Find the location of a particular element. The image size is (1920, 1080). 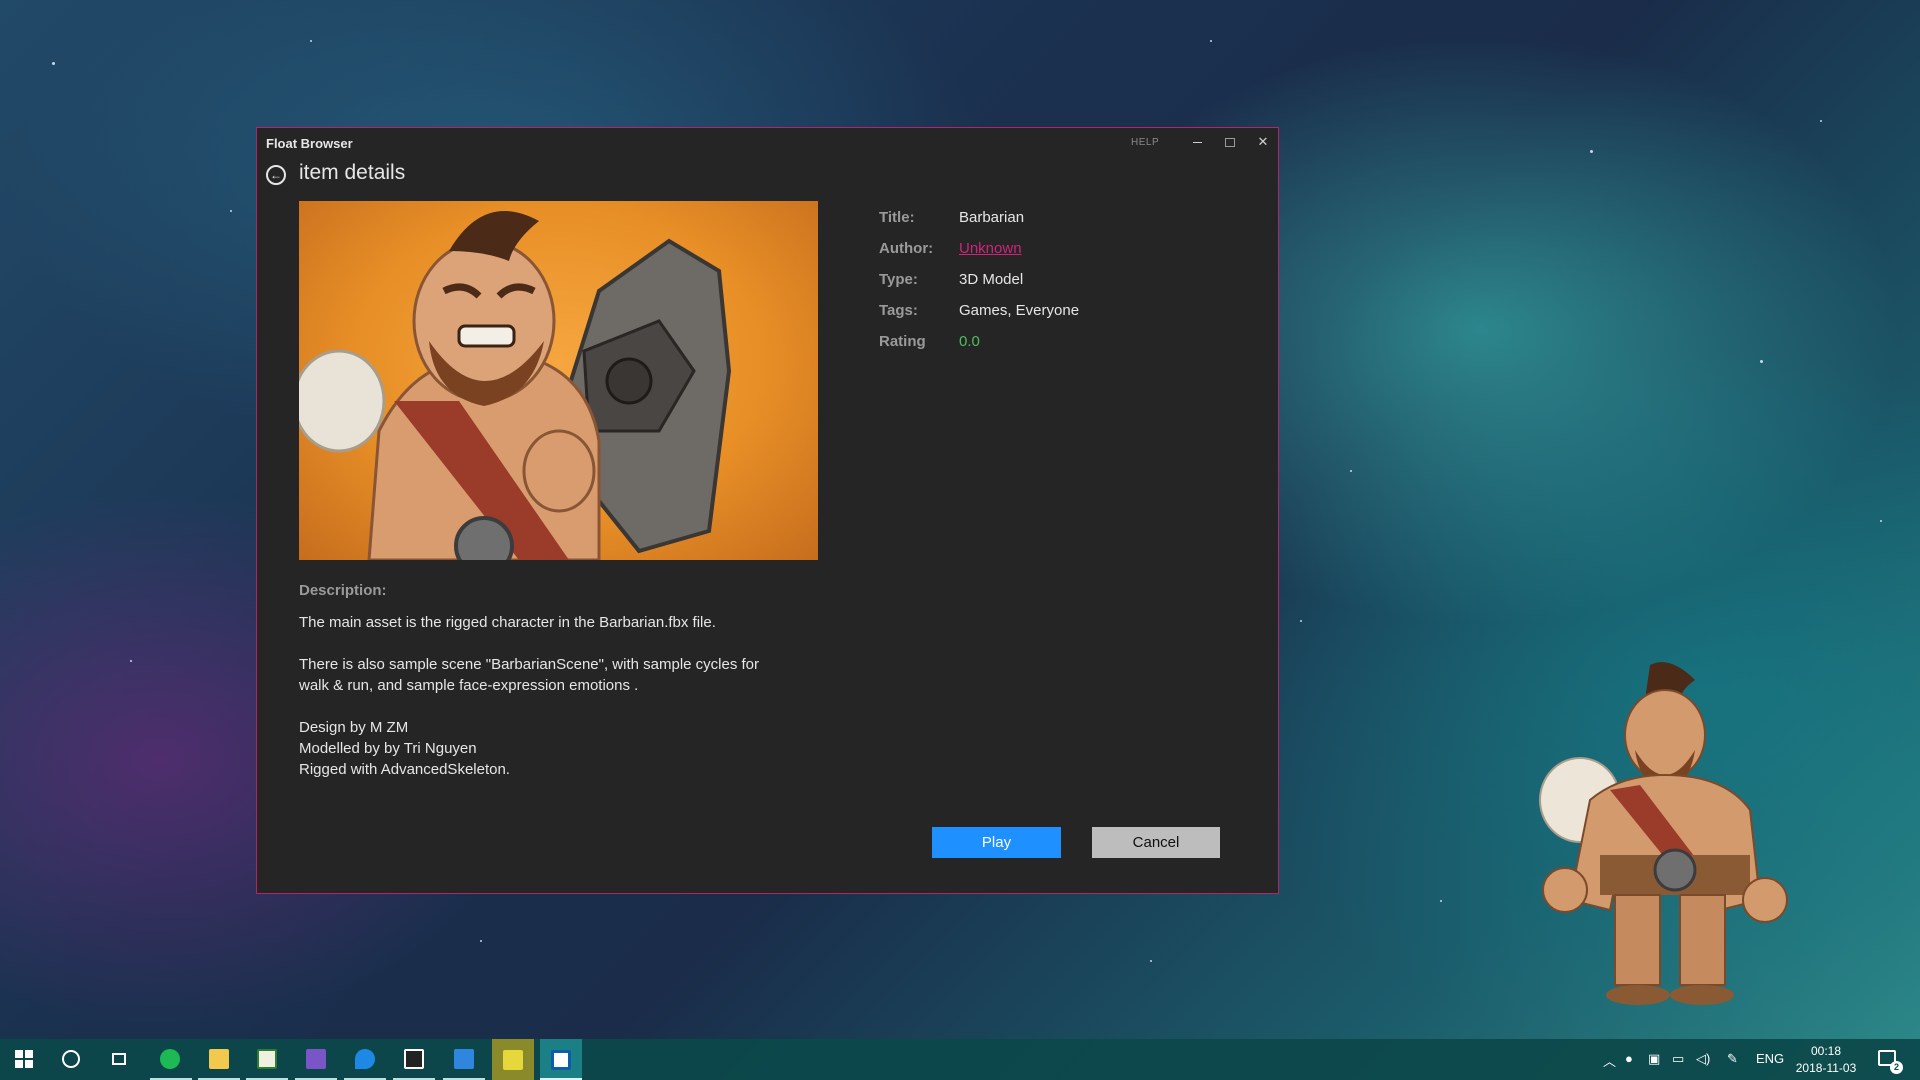

float-browser-icon is located at coordinates (561, 1059).